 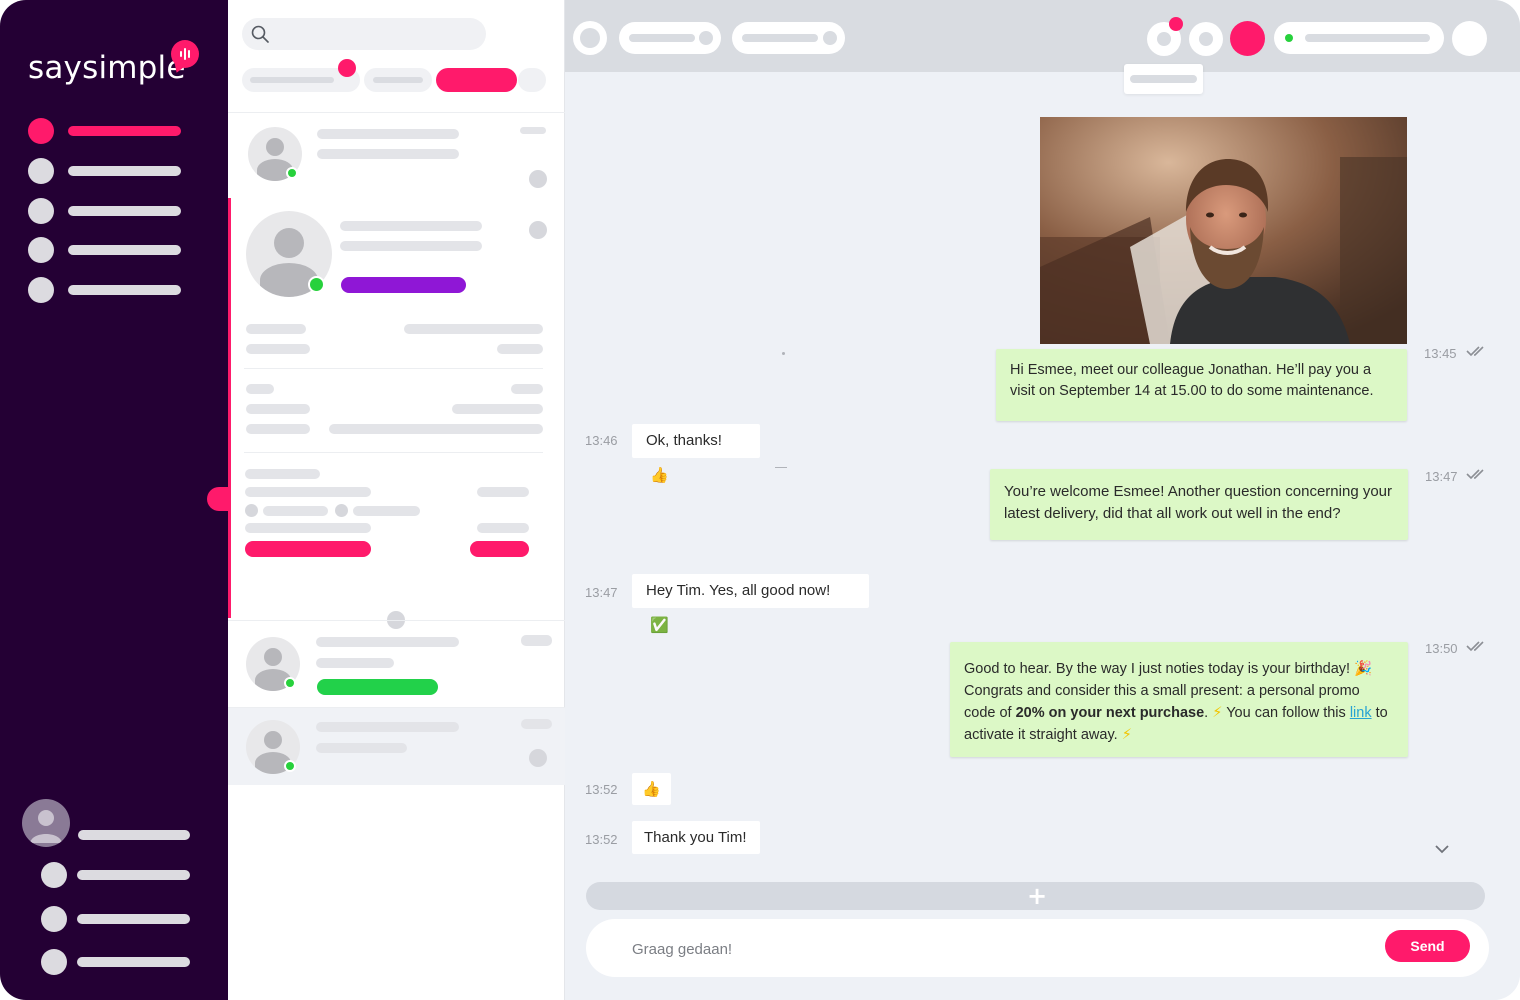 I want to click on chat-toolbar, so click(x=1042, y=36).